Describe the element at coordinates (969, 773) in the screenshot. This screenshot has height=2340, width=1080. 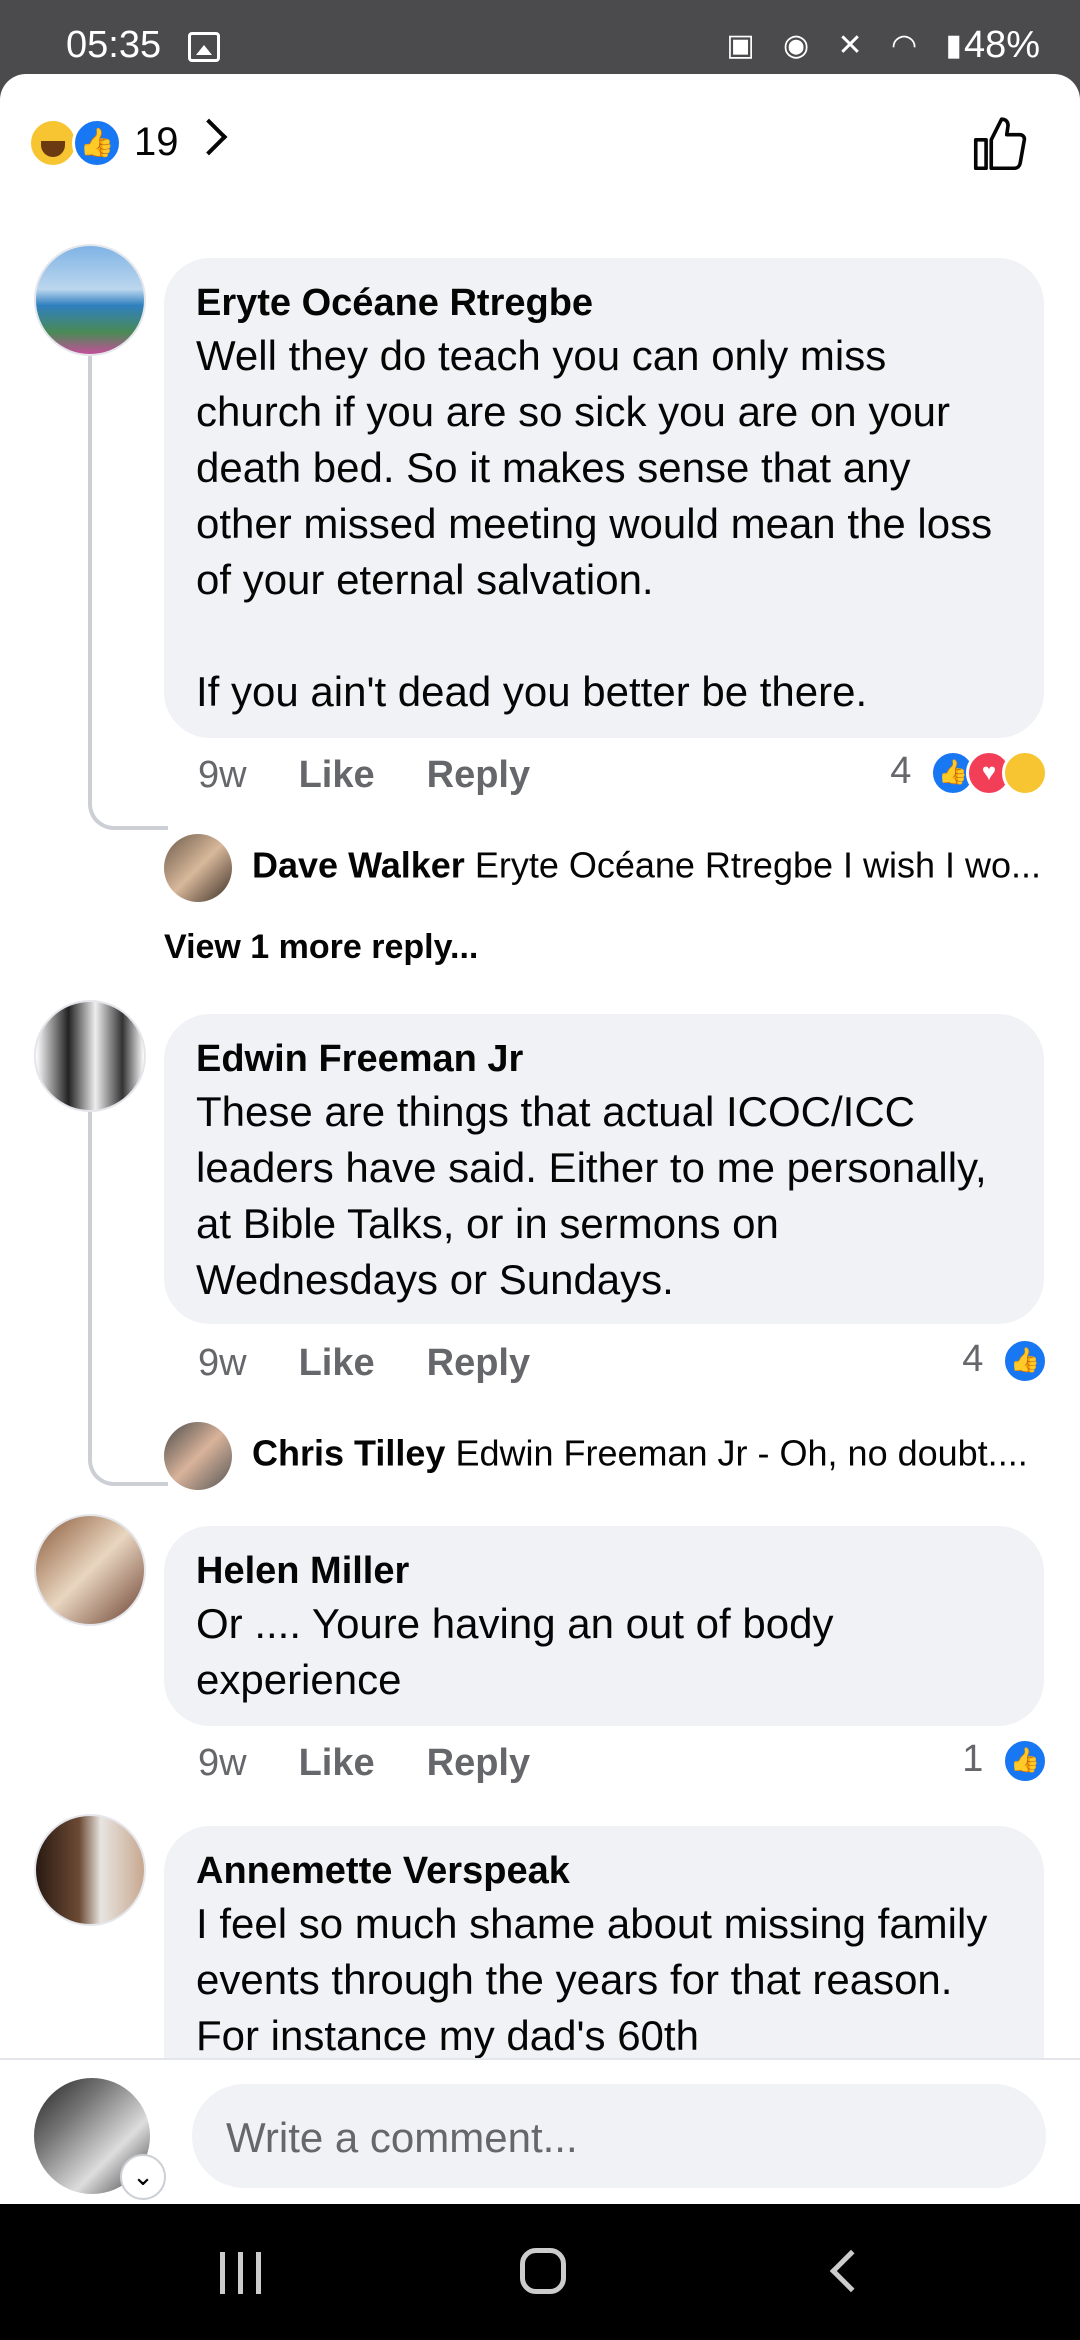
I see `reaction-summary: 4 👍 ♥` at that location.